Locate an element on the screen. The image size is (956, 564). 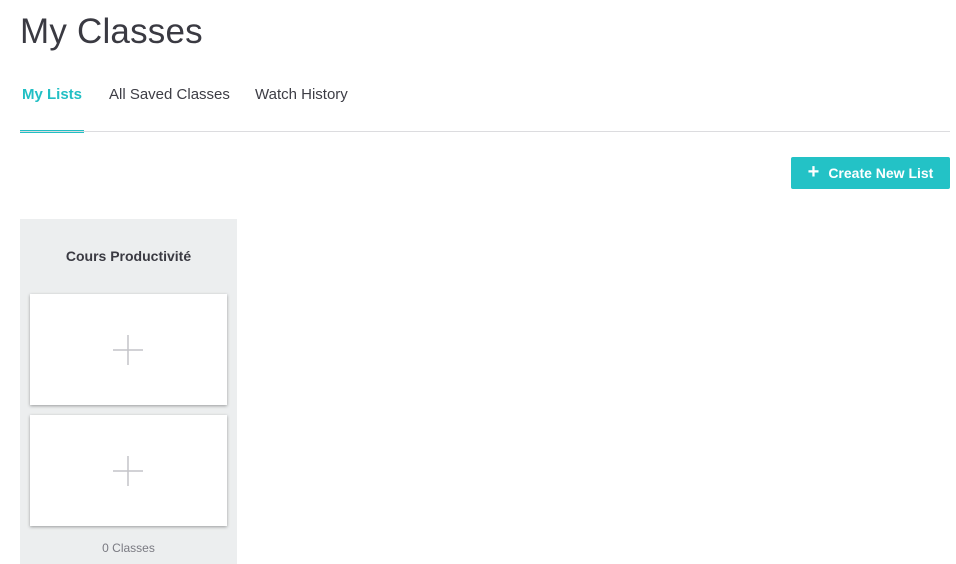
tab-my-lists: My Lists is located at coordinates (52, 109).